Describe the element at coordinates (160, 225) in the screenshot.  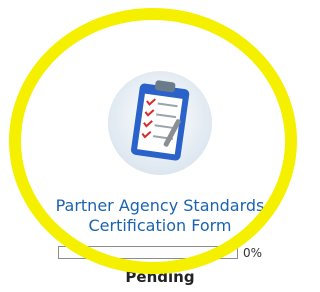
I see `form-title-line2: Certification Form` at that location.